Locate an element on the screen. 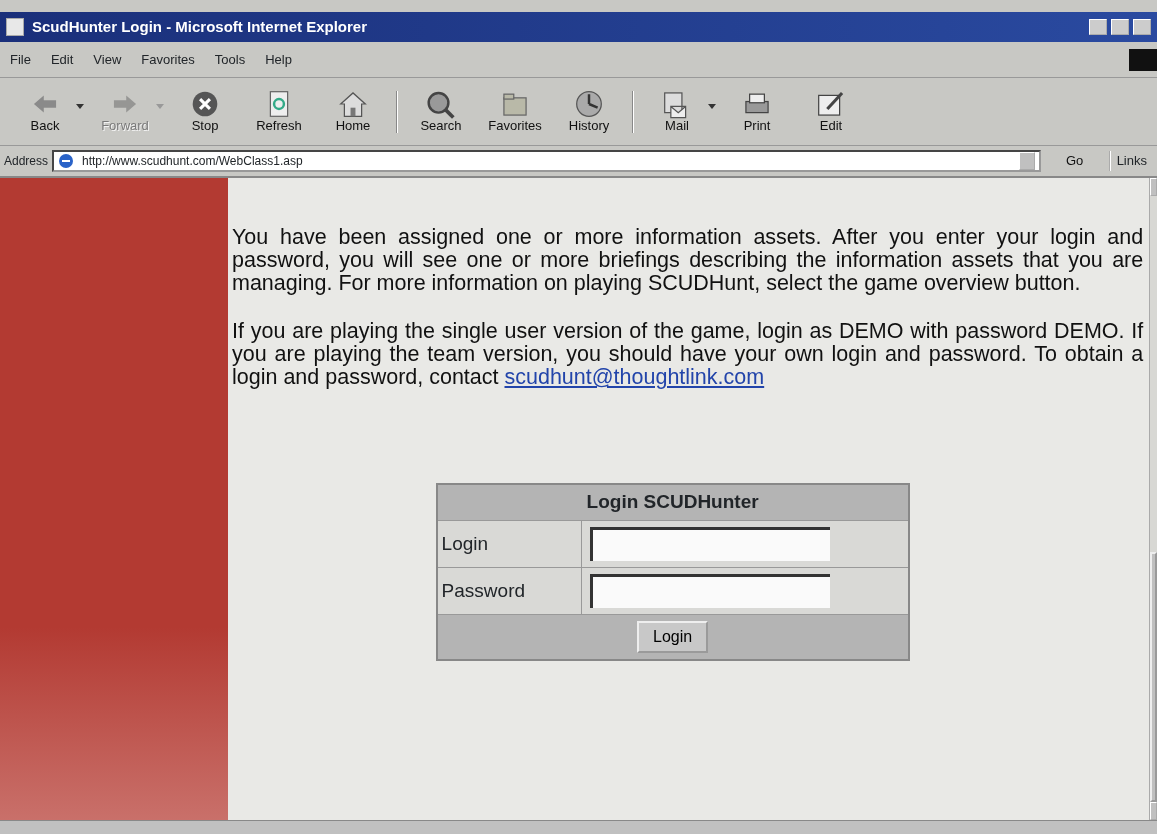 This screenshot has width=1157, height=834. toolbar-button: Search is located at coordinates (441, 111).